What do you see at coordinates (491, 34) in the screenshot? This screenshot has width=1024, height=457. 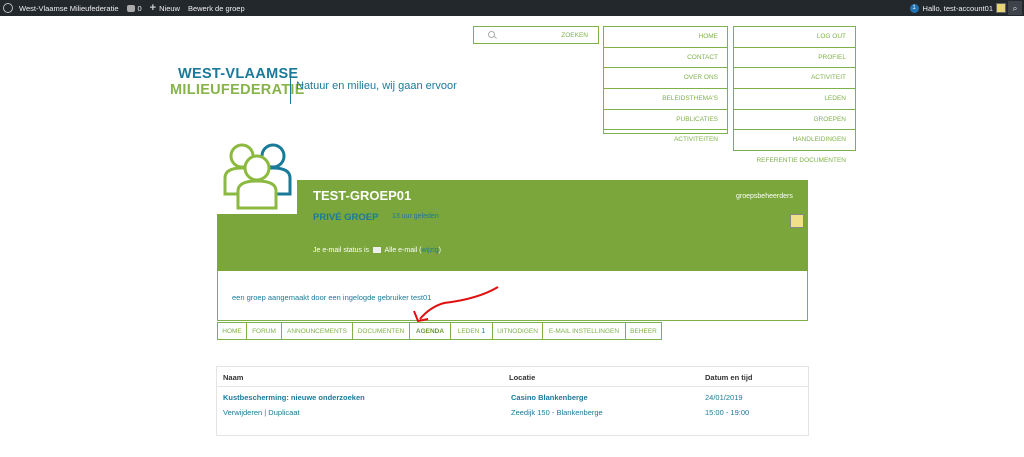 I see `search-icon` at bounding box center [491, 34].